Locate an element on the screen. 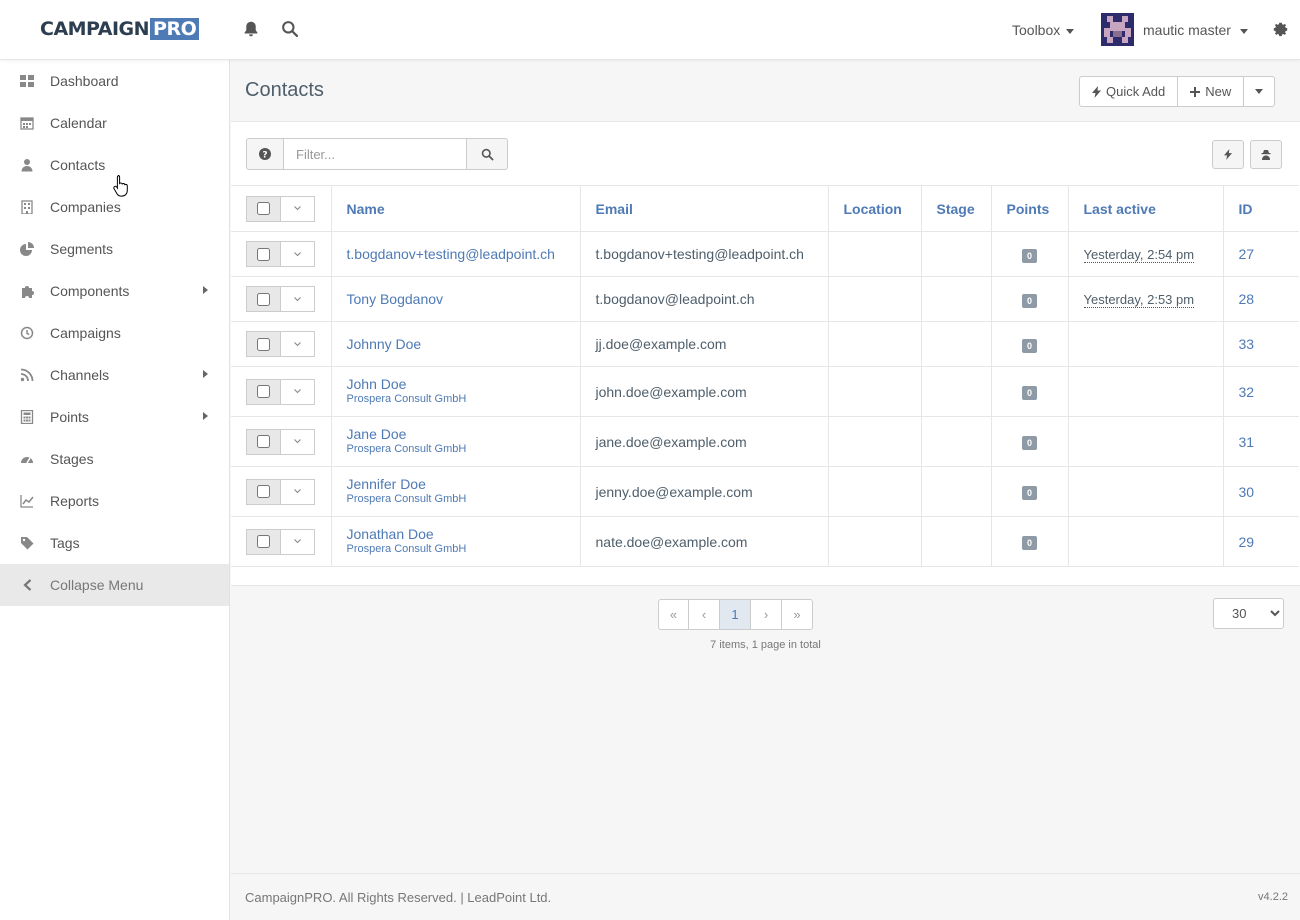 This screenshot has width=1300, height=920. sidebar-item-components: Components is located at coordinates (114, 291).